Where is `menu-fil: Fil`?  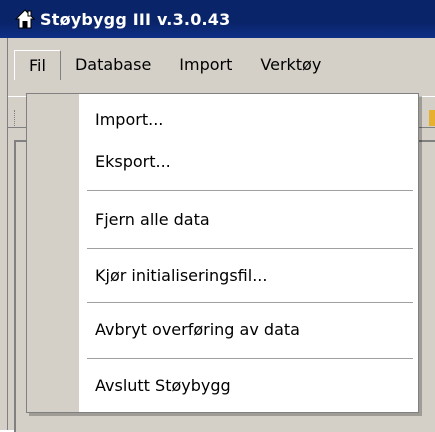
menu-fil: Fil is located at coordinates (37, 65).